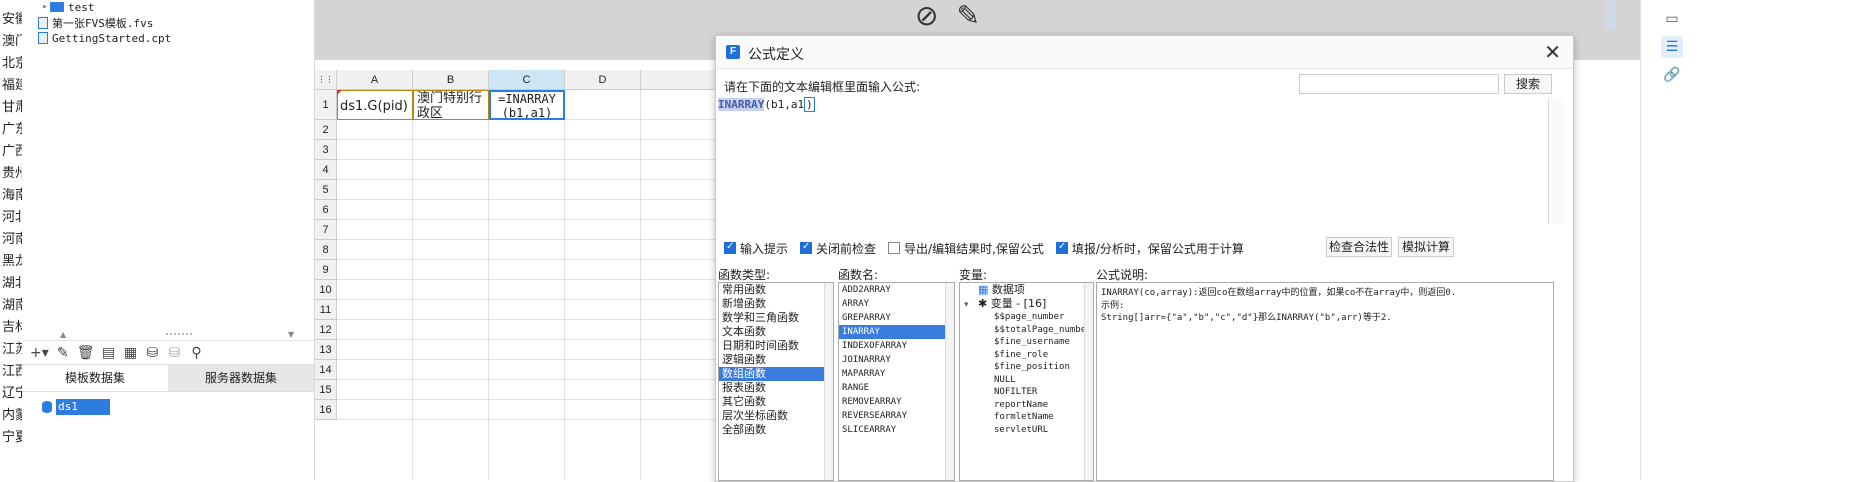 The width and height of the screenshot is (1868, 482). I want to click on row-header: 4, so click(326, 170).